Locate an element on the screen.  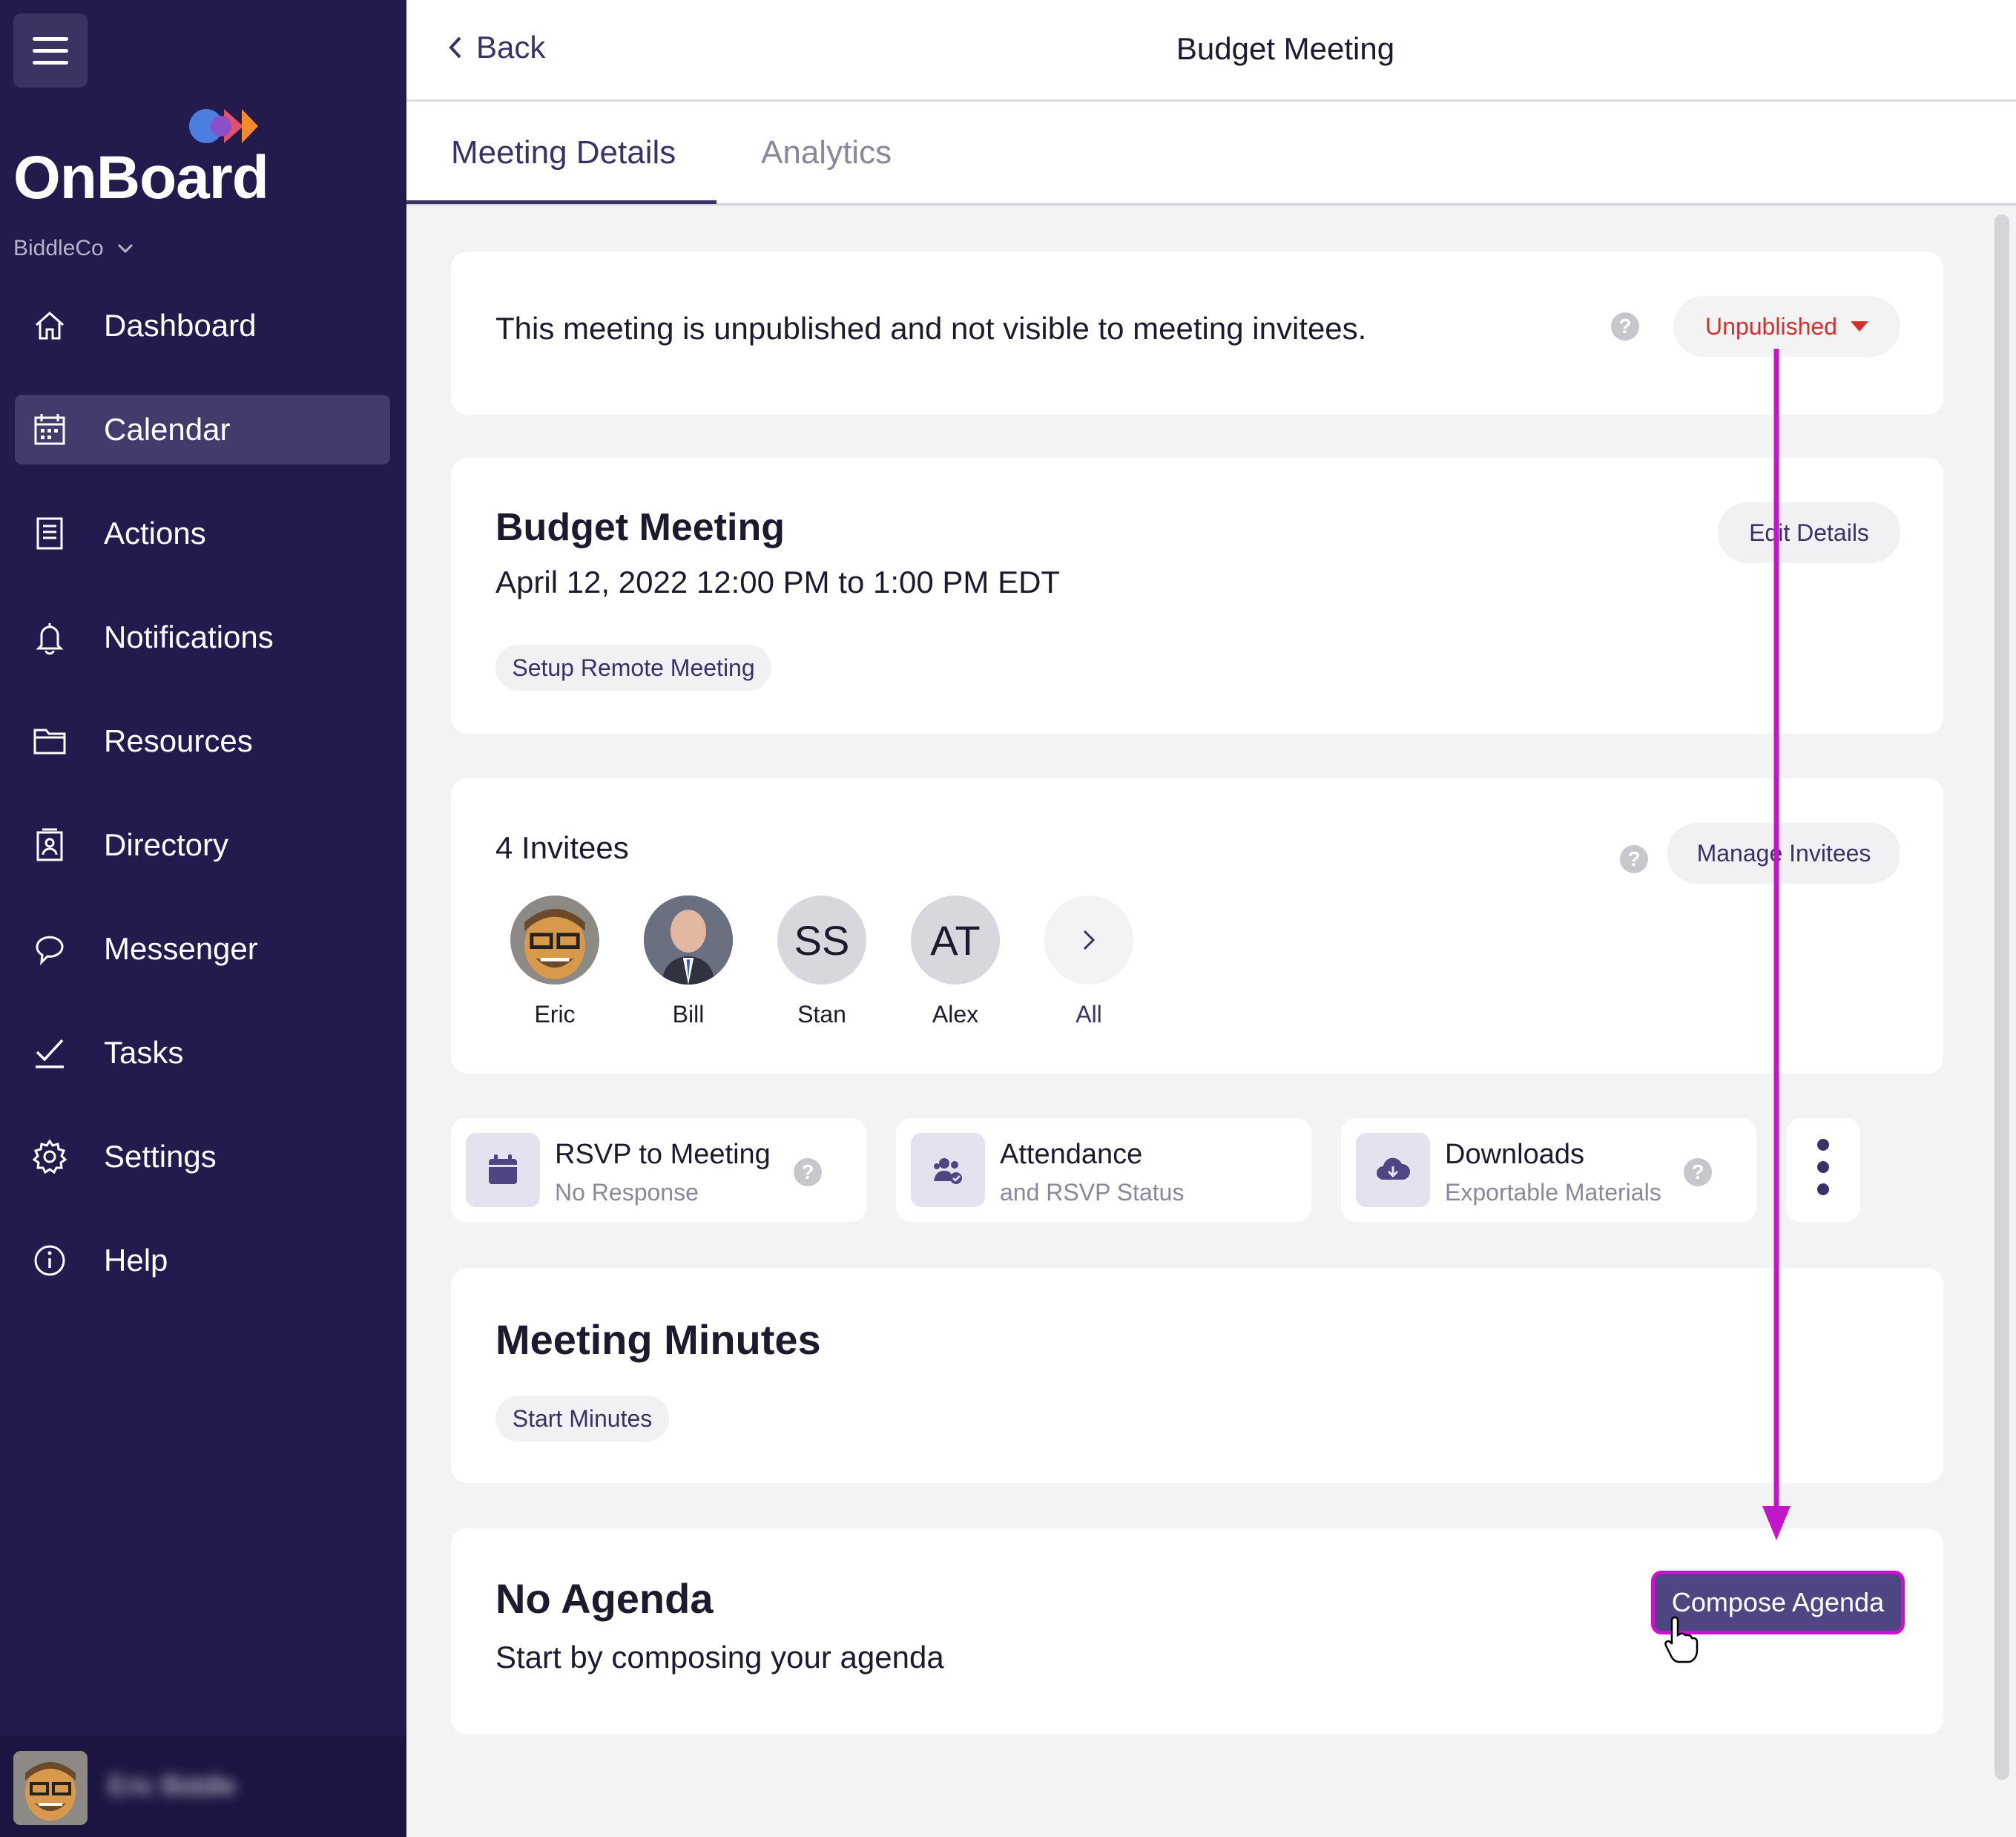
sidebar-item-dashboard: Dashboard is located at coordinates (203, 326).